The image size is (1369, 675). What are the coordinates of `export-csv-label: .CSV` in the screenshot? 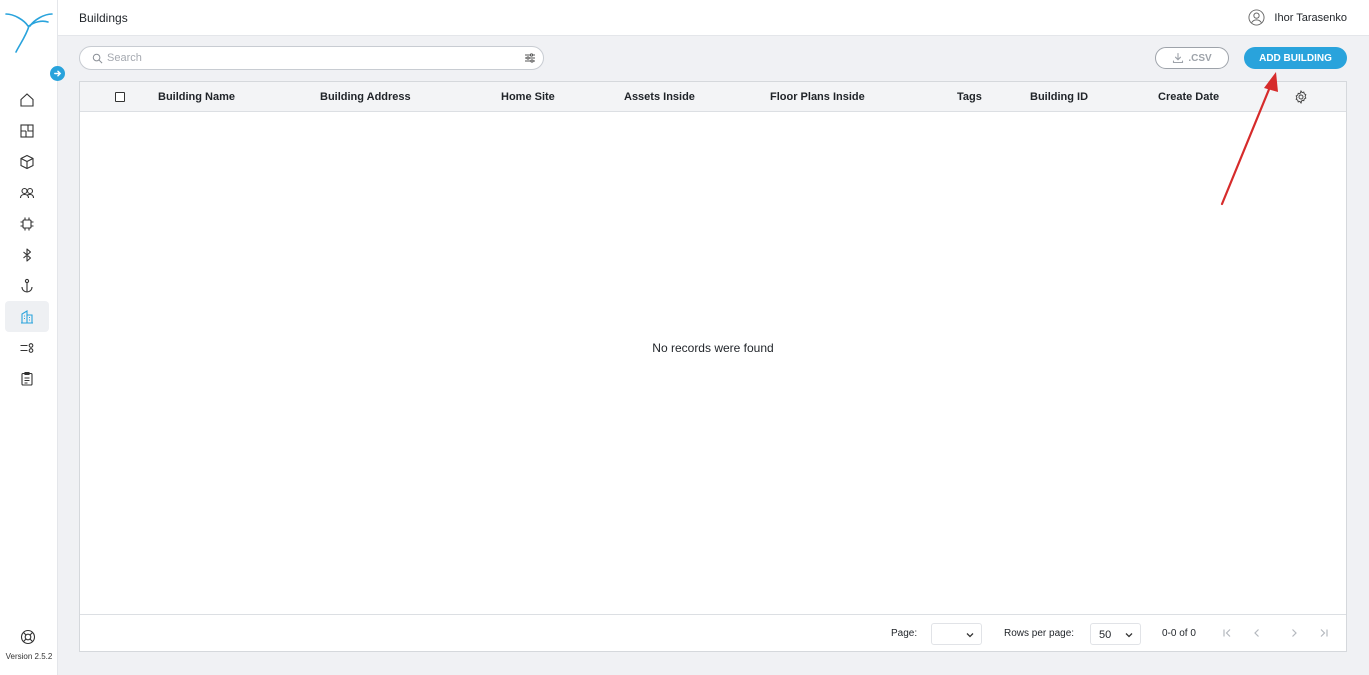 It's located at (1200, 58).